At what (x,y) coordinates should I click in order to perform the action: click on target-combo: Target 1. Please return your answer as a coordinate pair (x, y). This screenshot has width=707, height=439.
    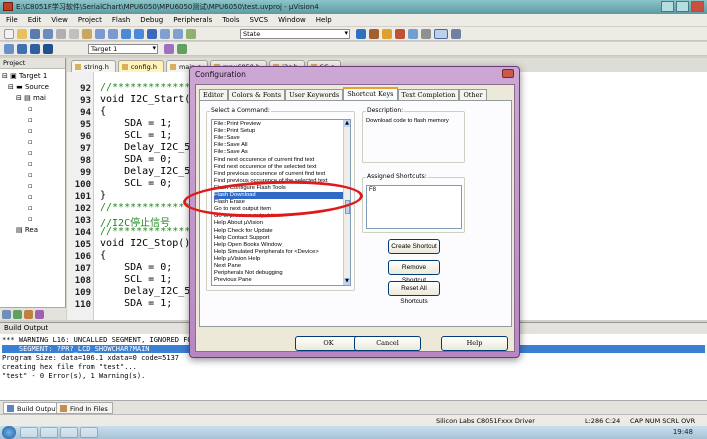
    Looking at the image, I should click on (123, 49).